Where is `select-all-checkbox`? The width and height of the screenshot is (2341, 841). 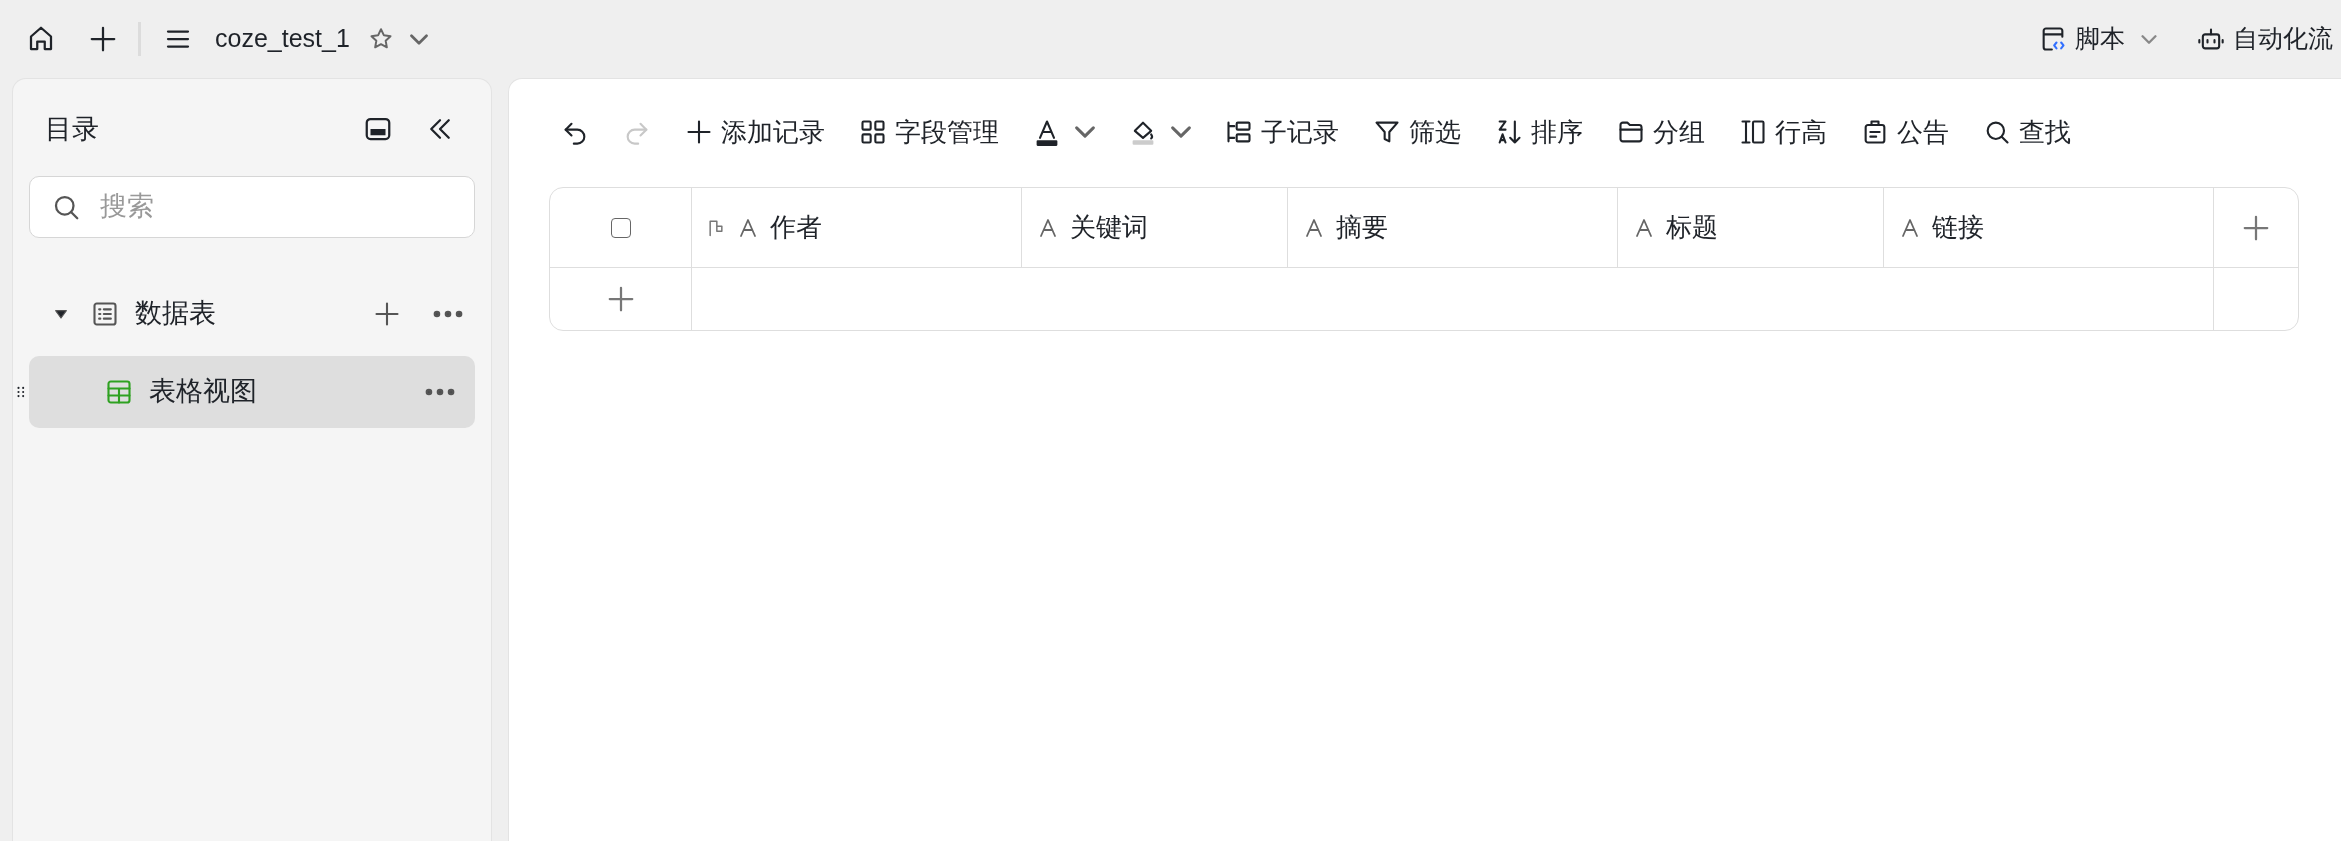 select-all-checkbox is located at coordinates (620, 227).